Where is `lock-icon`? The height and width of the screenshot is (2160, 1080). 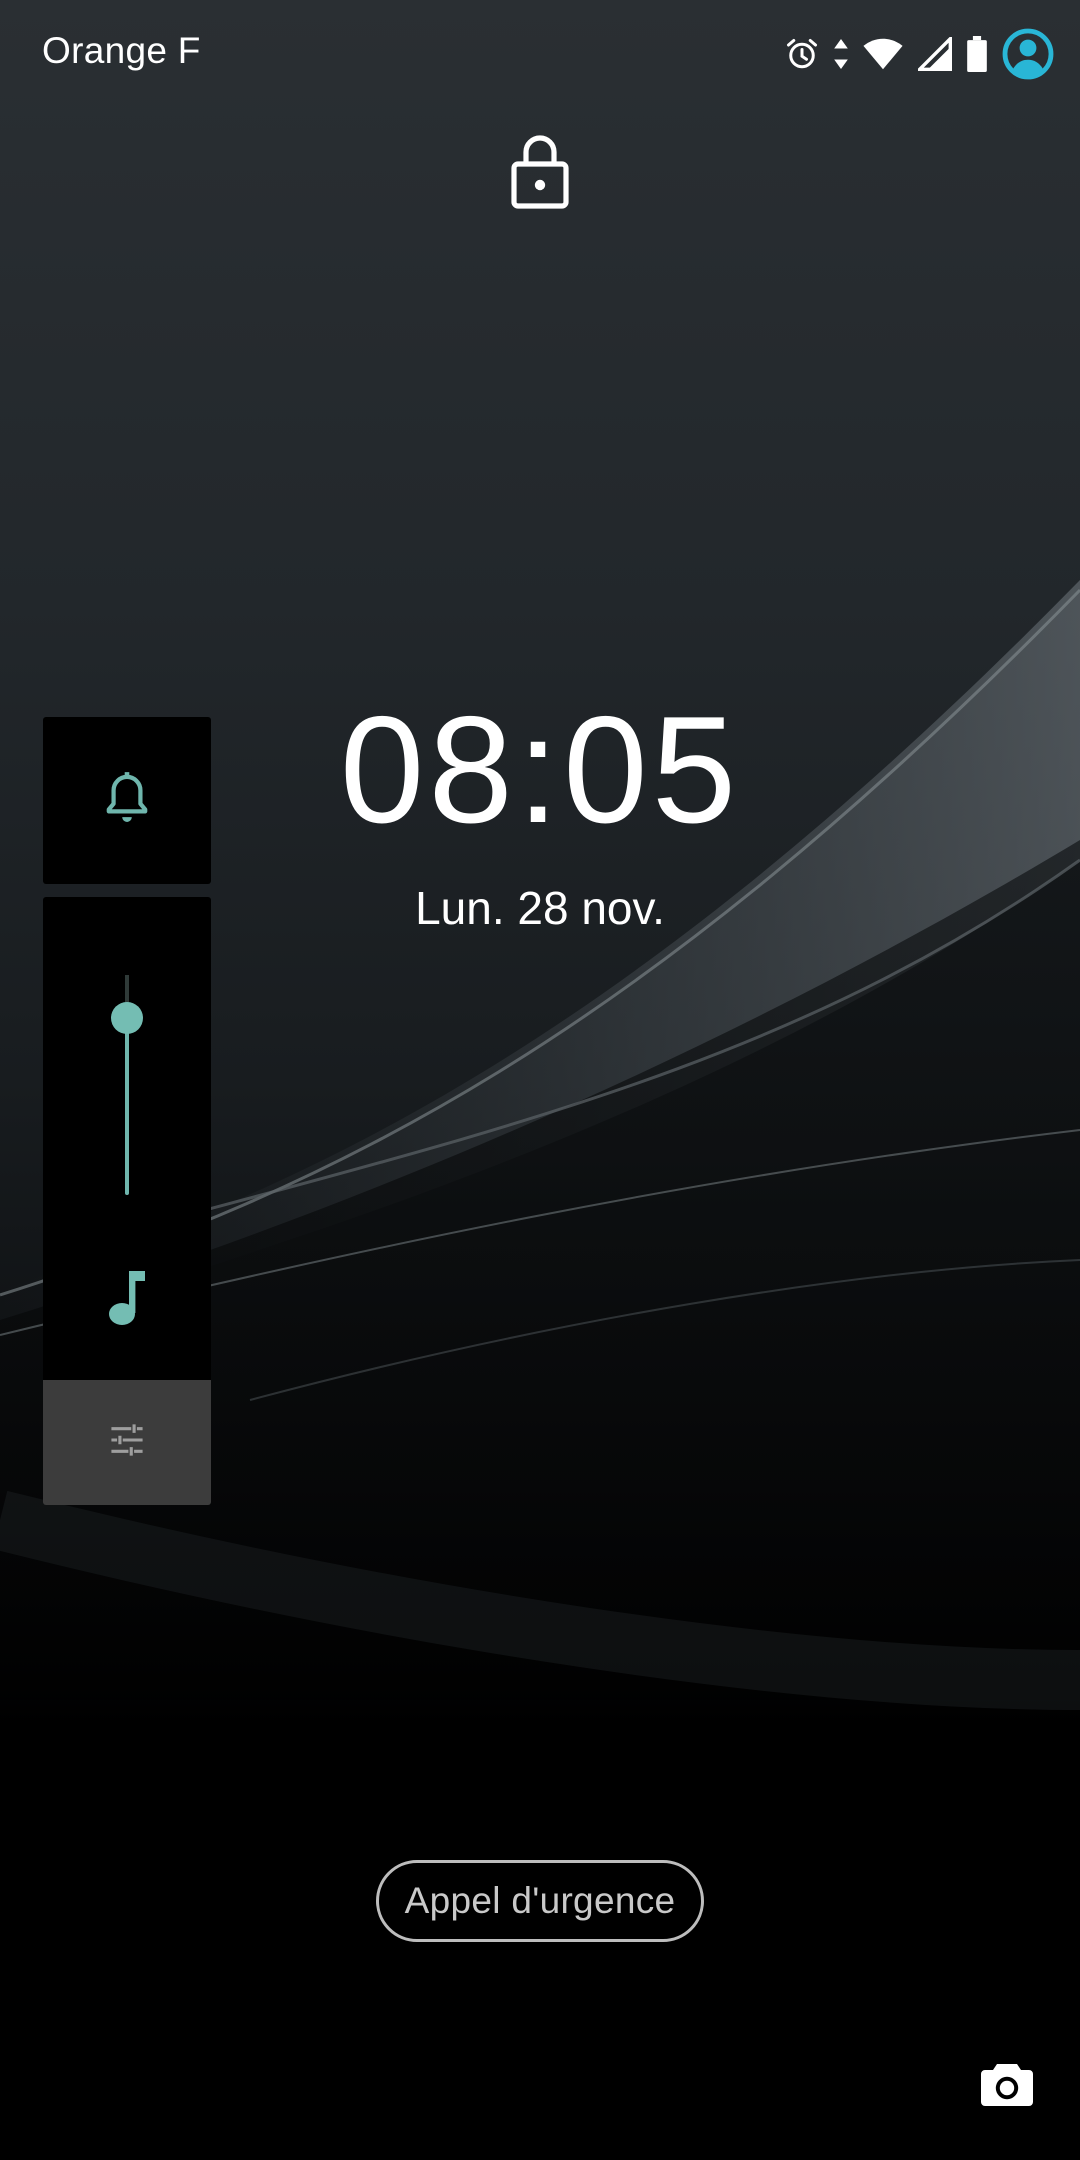 lock-icon is located at coordinates (540, 170).